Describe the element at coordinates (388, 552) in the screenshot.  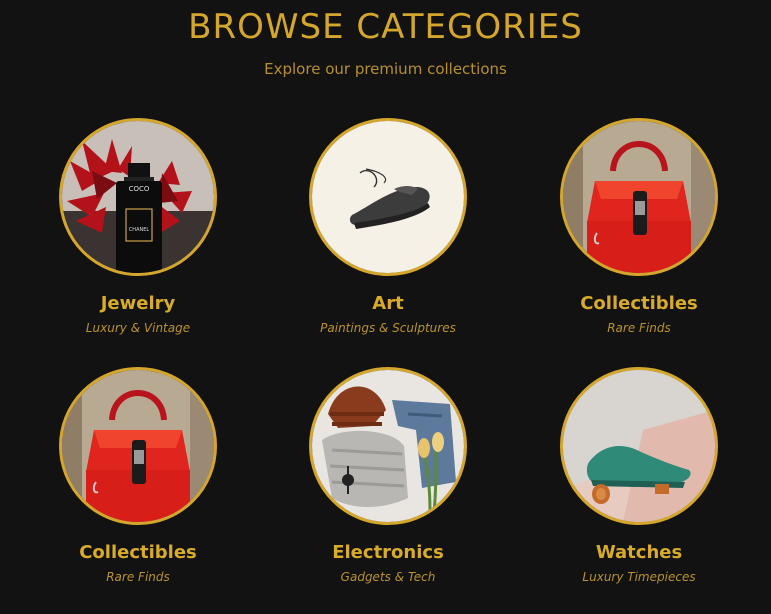
I see `category-title: Electronics` at that location.